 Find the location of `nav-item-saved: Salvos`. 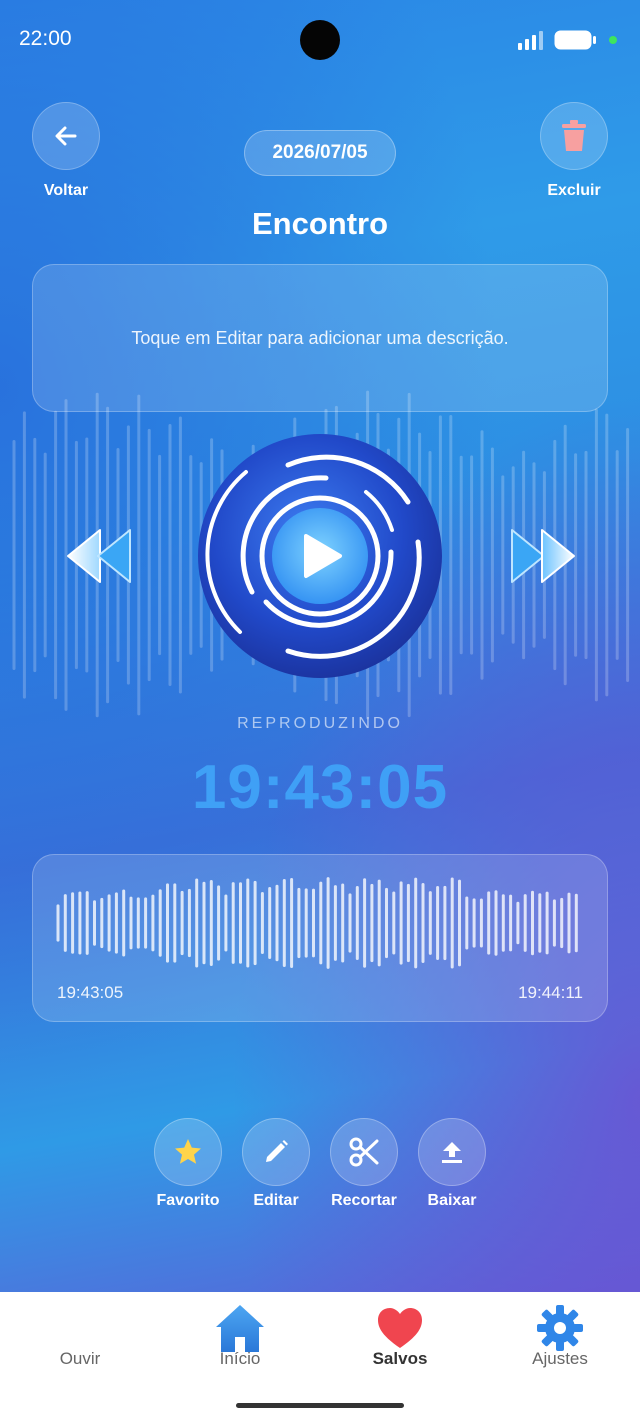

nav-item-saved: Salvos is located at coordinates (400, 1347).